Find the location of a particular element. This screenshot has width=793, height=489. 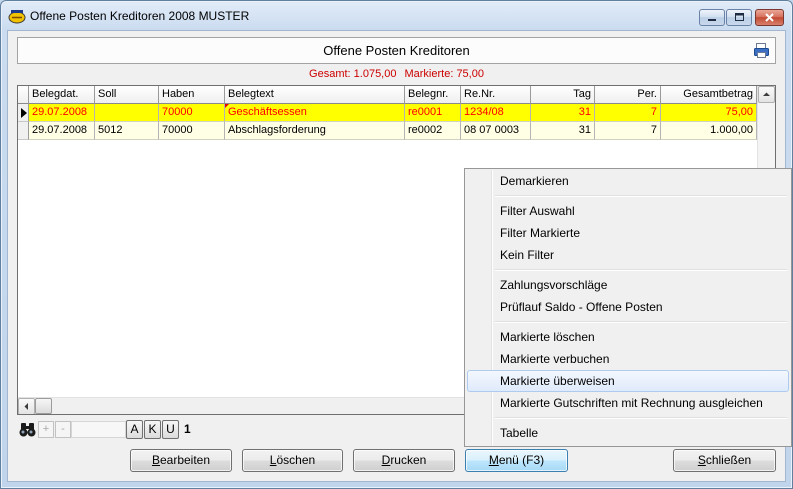

window-title: Offene Posten Kreditoren 2008 MUSTER is located at coordinates (140, 16).